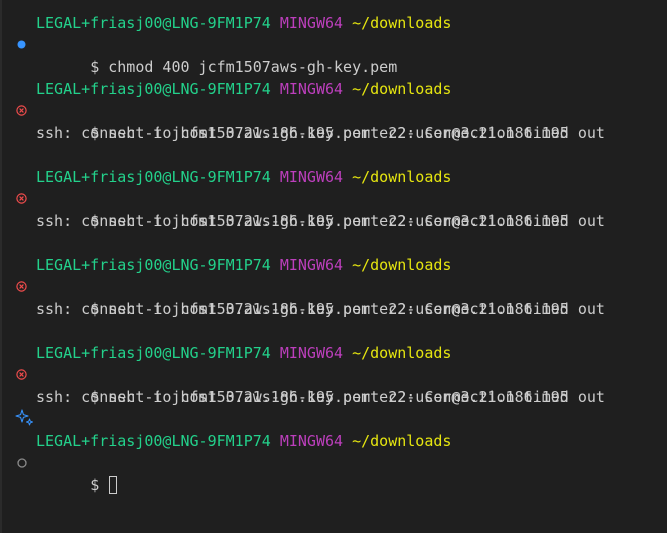 This screenshot has width=667, height=533. What do you see at coordinates (21, 462) in the screenshot?
I see `empty-circle-icon` at bounding box center [21, 462].